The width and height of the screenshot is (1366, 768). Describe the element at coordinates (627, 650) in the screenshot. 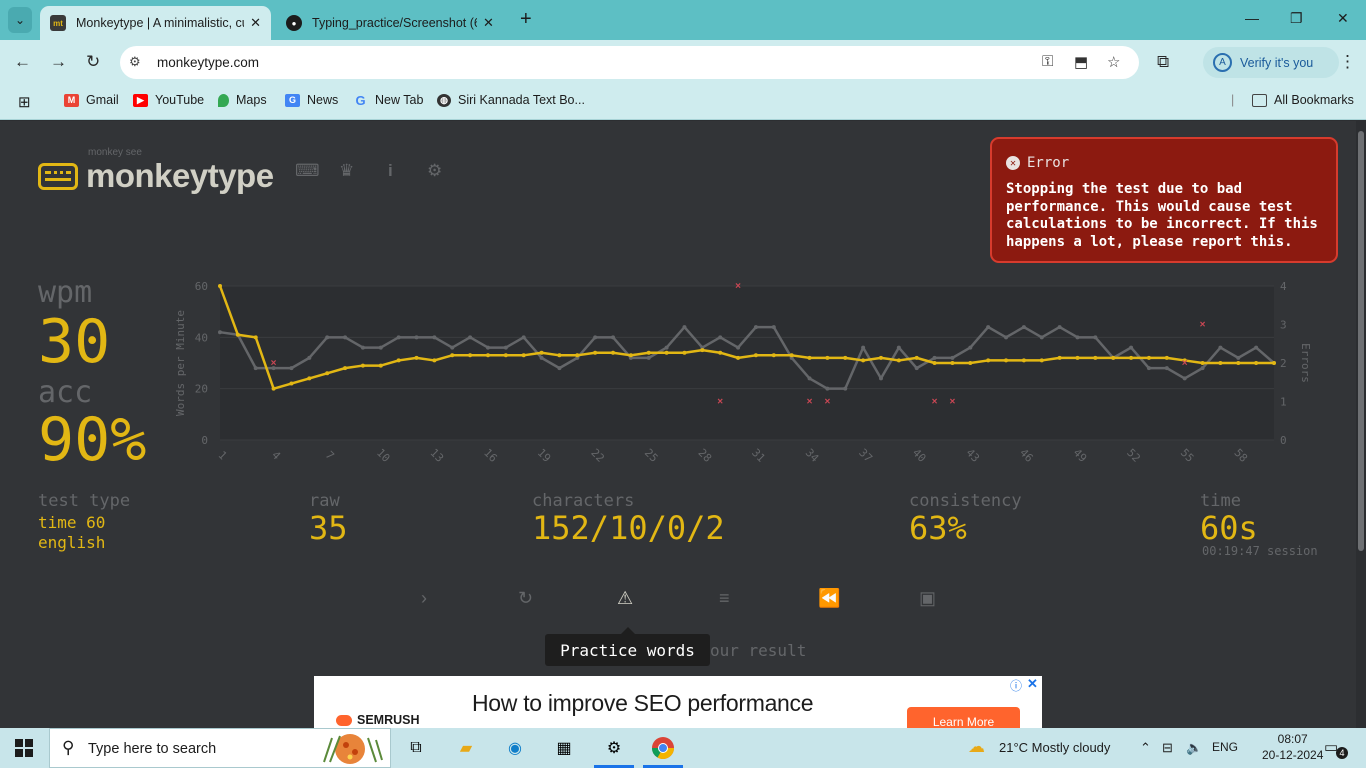

I see `tooltip: Practice words` at that location.